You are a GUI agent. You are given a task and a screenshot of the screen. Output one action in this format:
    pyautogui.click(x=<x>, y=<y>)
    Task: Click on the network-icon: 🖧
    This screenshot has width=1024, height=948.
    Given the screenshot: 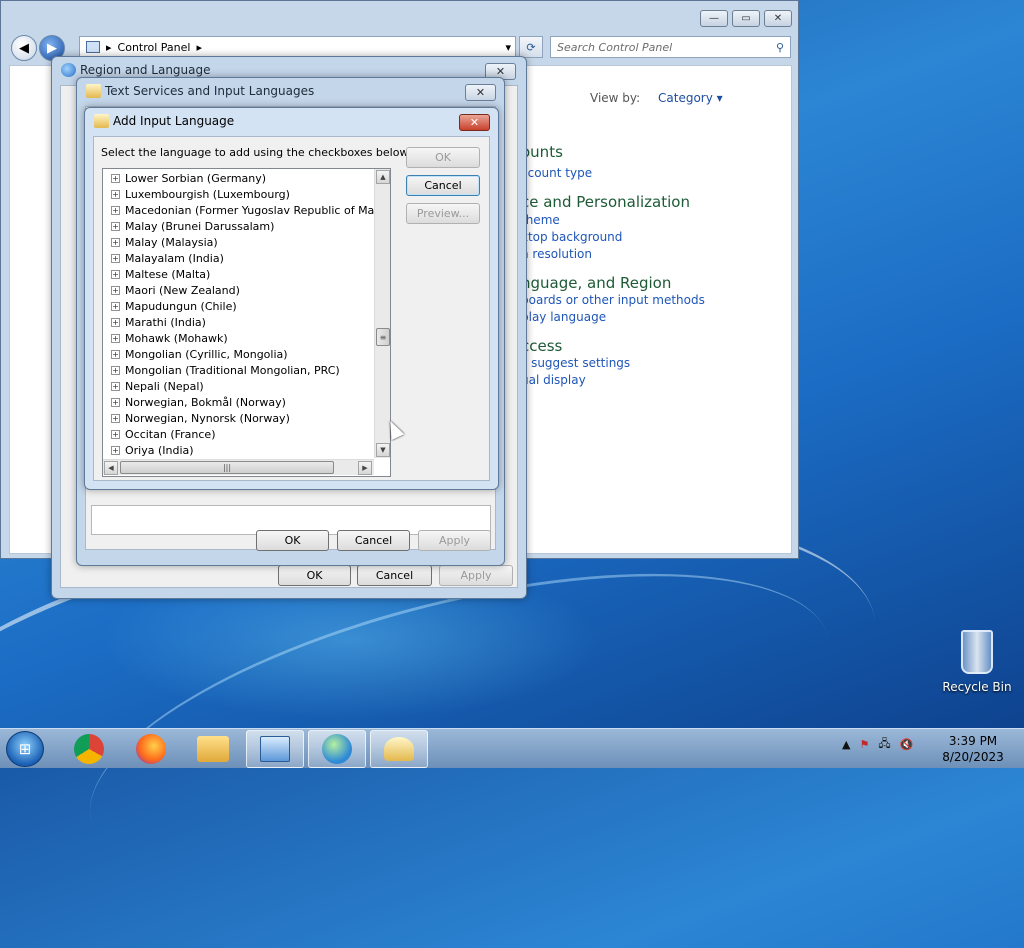 What is the action you would take?
    pyautogui.click(x=884, y=744)
    